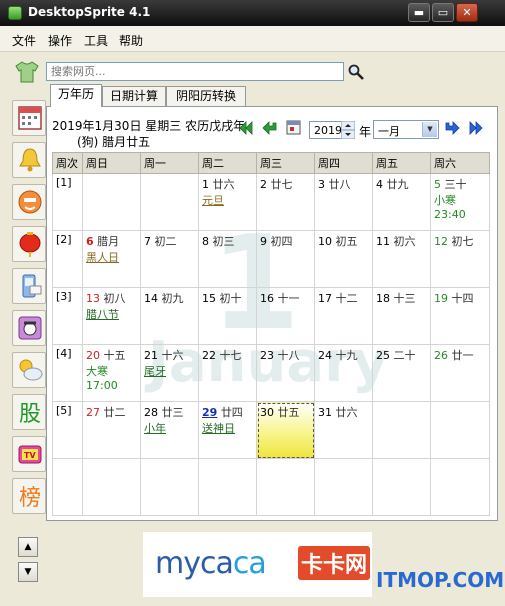 The image size is (505, 606). I want to click on solar-day: 20, so click(93, 355).